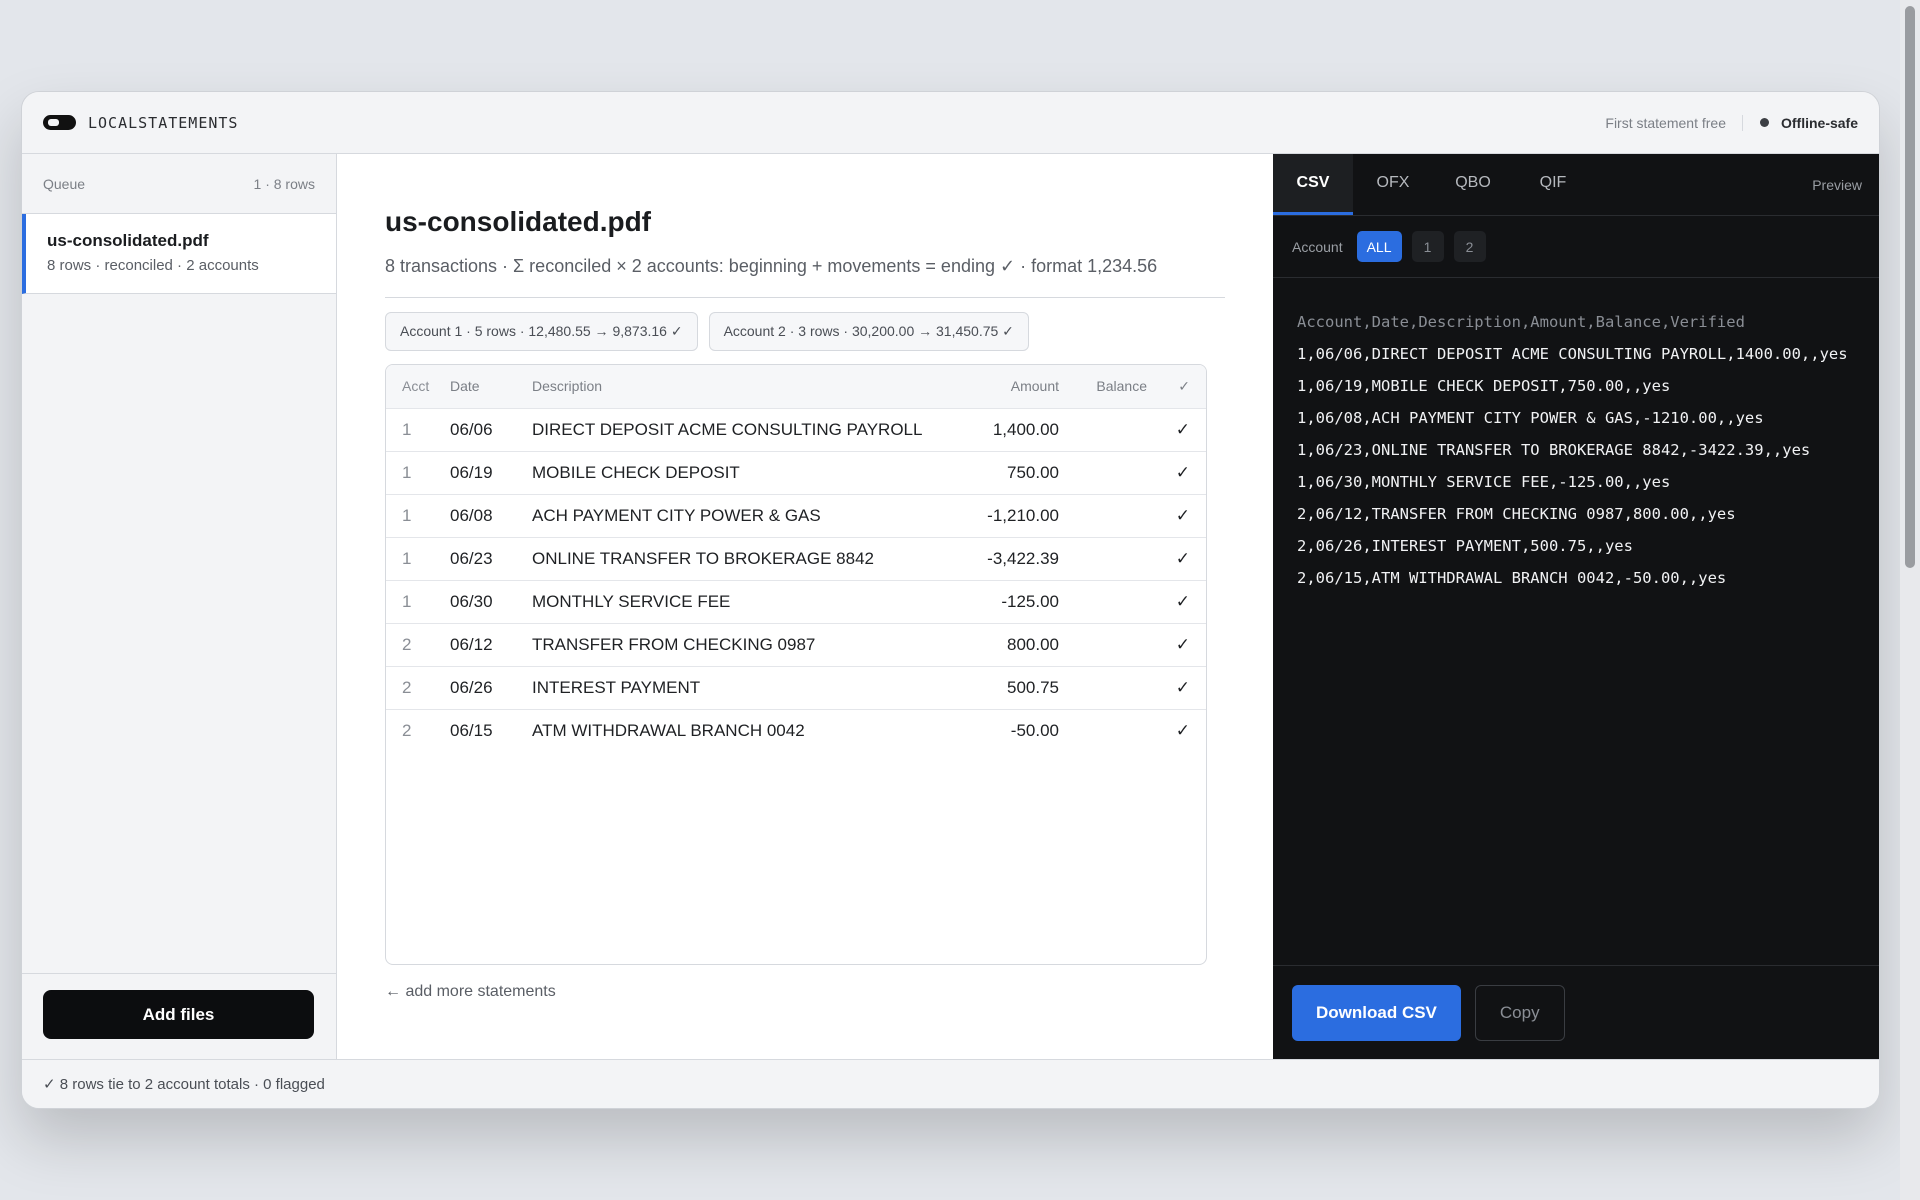  I want to click on promo-text: First statement free, so click(1674, 122).